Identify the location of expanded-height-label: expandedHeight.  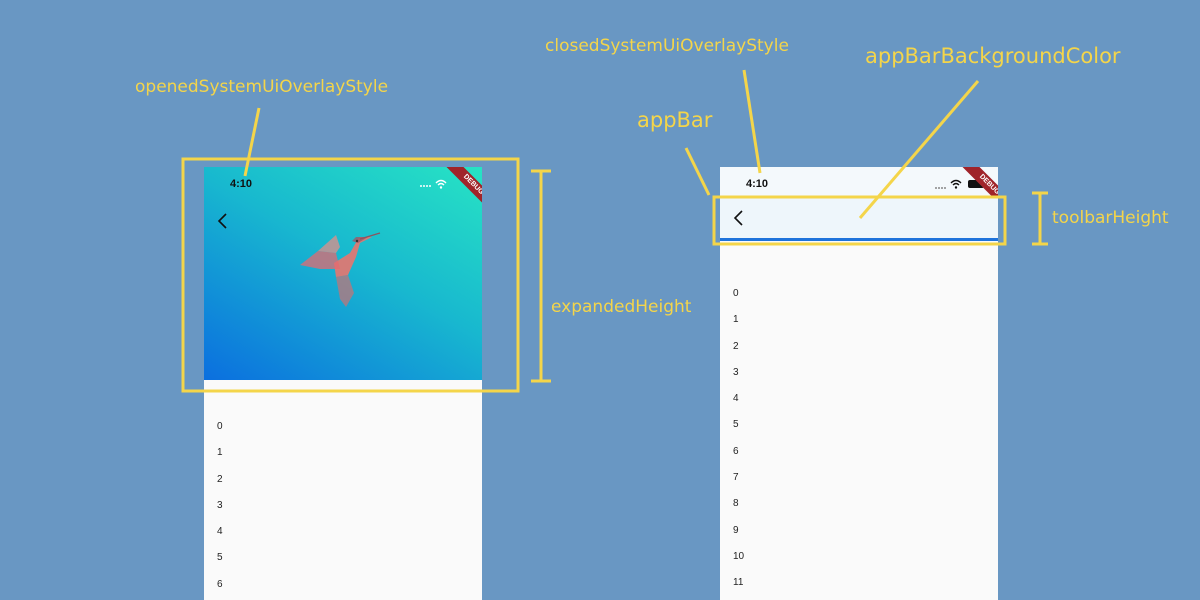
(621, 307).